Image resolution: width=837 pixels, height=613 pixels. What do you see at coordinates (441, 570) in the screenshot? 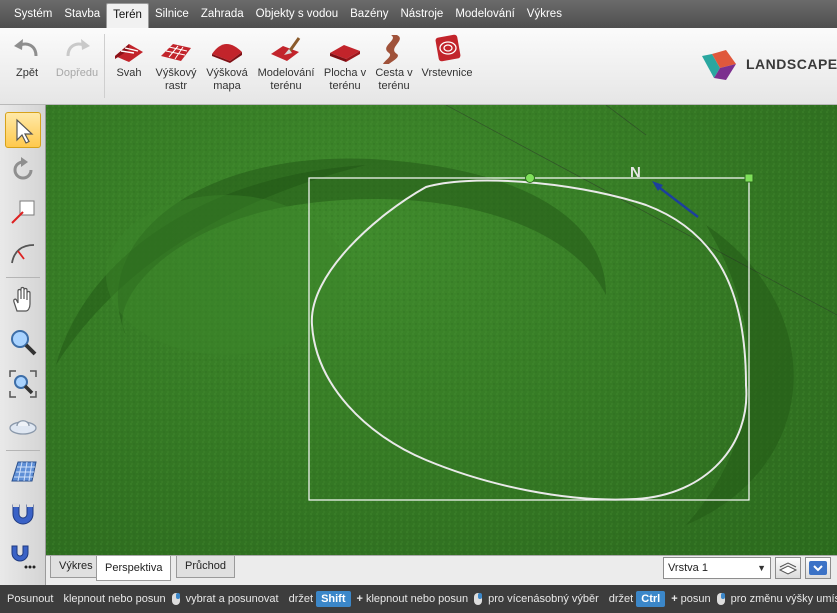
I see `view-tab-strip: Výkres Perspektiva Průchod Vrstva 1 ▼` at bounding box center [441, 570].